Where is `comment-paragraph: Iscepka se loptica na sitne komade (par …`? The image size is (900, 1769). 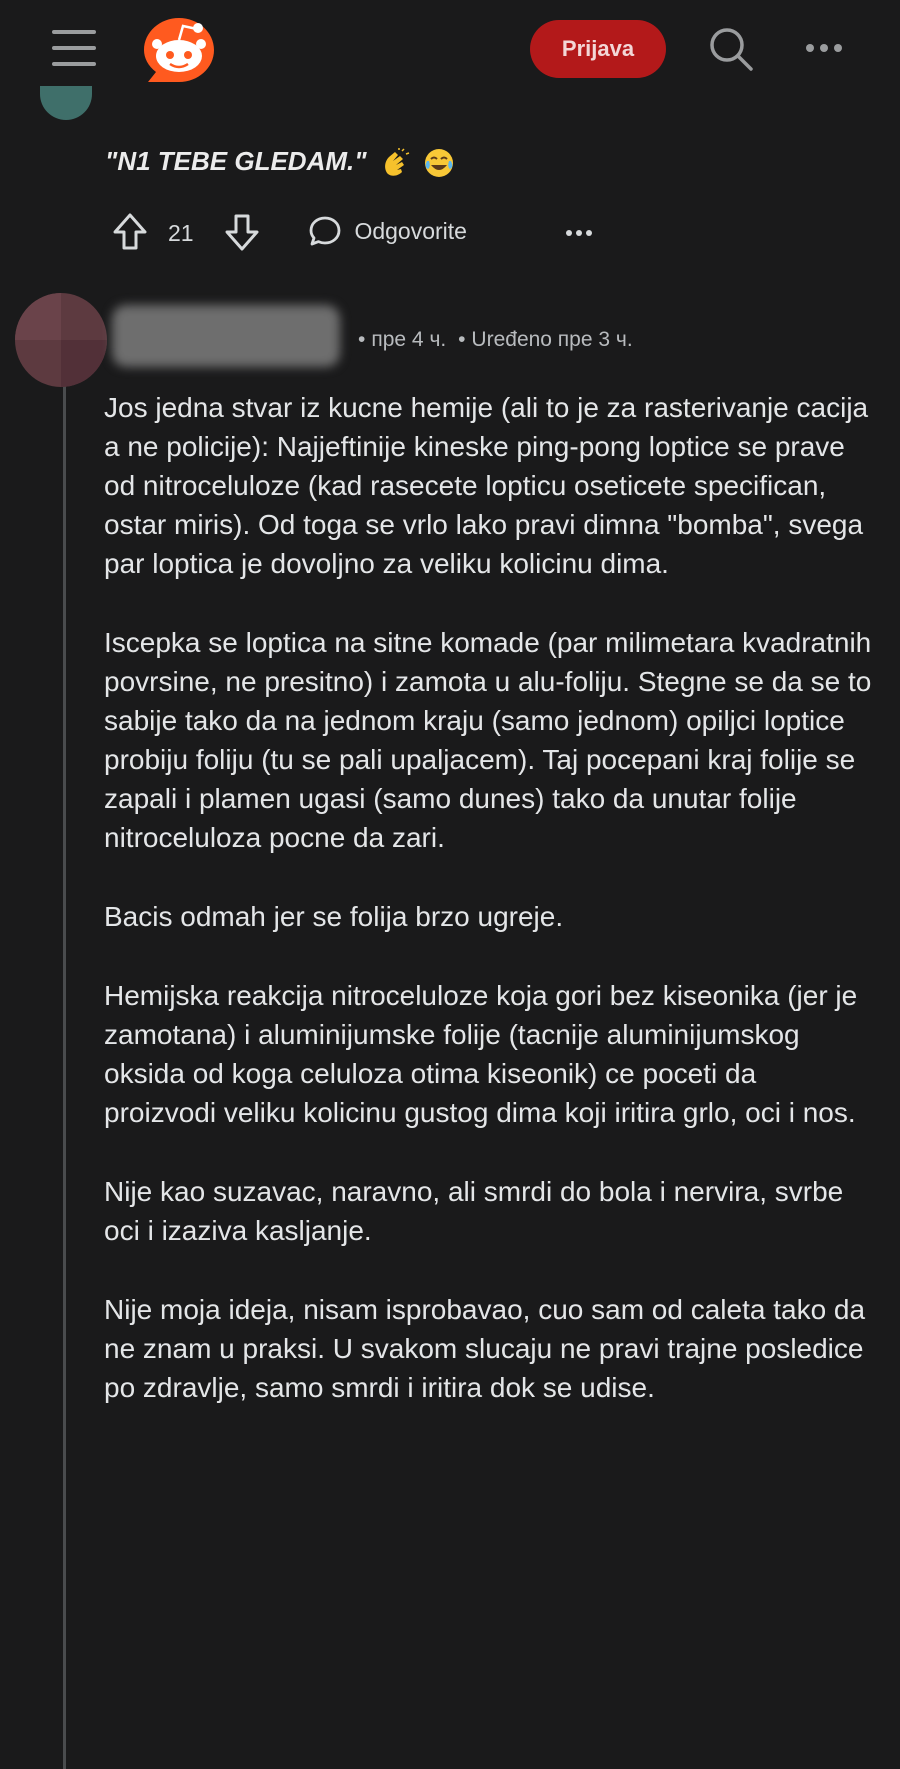
comment-paragraph: Iscepka se loptica na sitne komade (par … is located at coordinates (488, 740).